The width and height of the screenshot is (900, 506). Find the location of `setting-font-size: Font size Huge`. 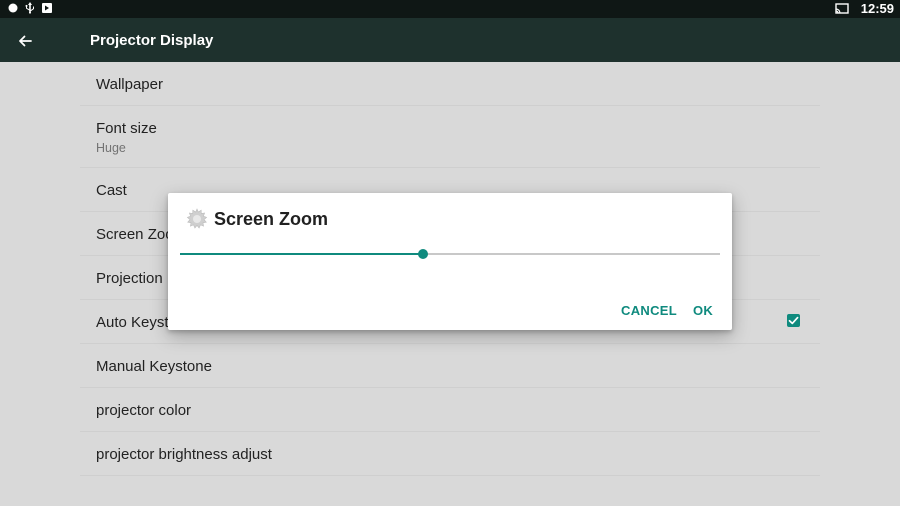

setting-font-size: Font size Huge is located at coordinates (450, 137).